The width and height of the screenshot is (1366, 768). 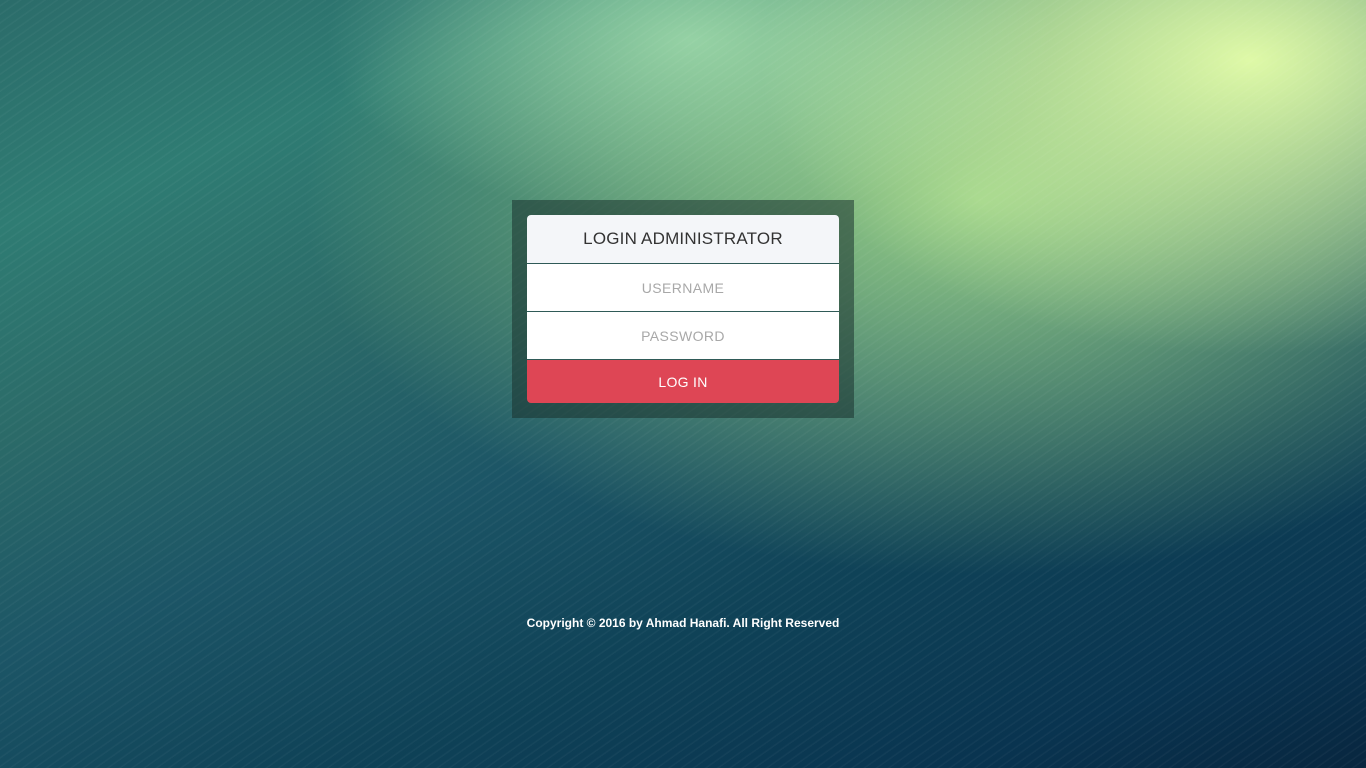 I want to click on login-panel: LOGIN ADMINISTRATOR LOG IN, so click(x=683, y=309).